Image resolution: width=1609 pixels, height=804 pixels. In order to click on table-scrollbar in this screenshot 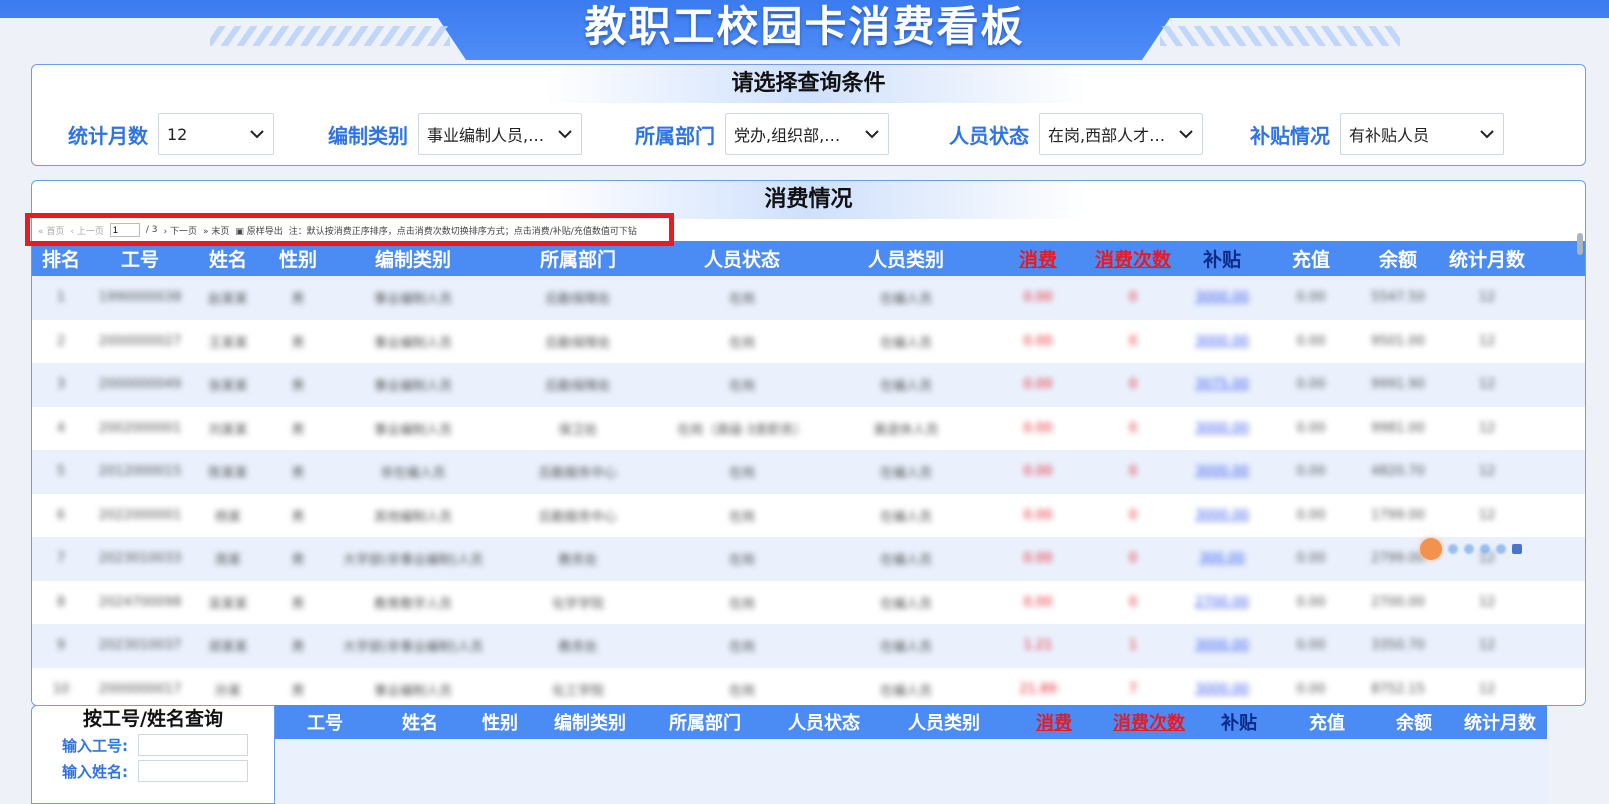, I will do `click(1580, 244)`.